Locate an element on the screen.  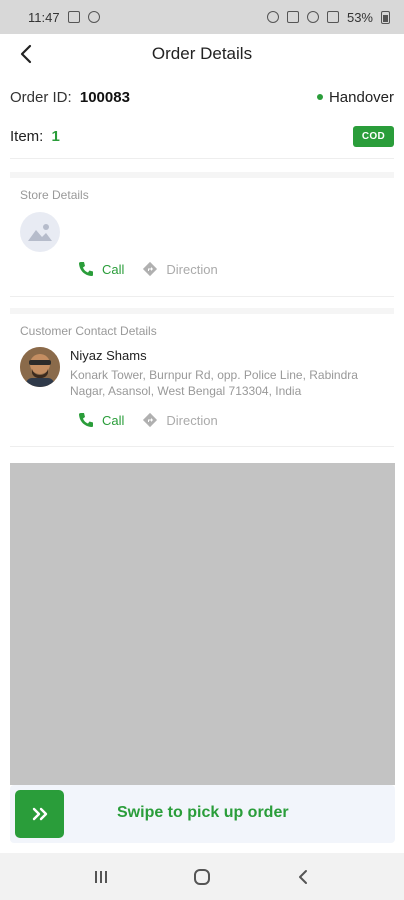
store-section-label: Store Details is located at coordinates (54, 195).